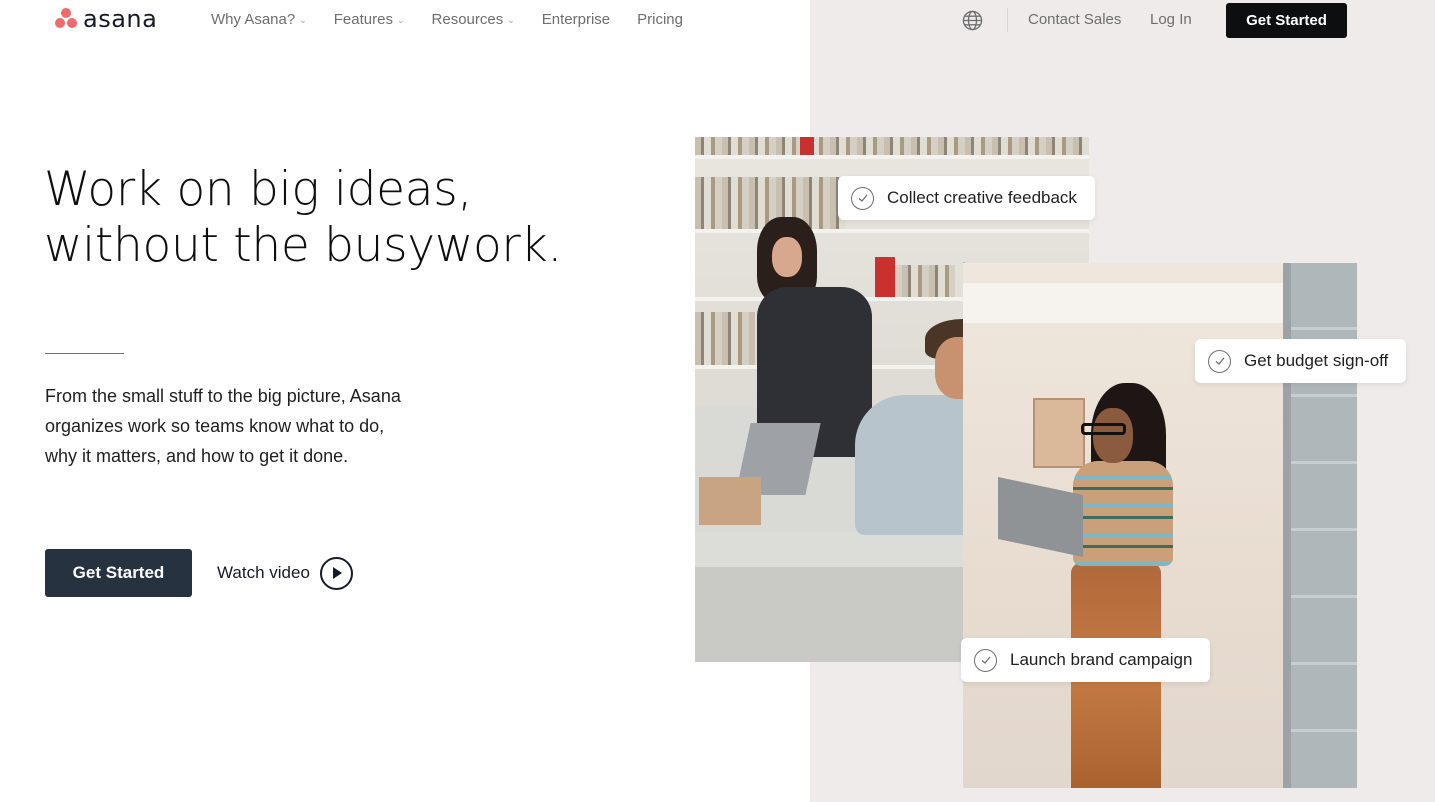 Image resolution: width=1435 pixels, height=802 pixels. What do you see at coordinates (263, 572) in the screenshot?
I see `watch-video-label: Watch video` at bounding box center [263, 572].